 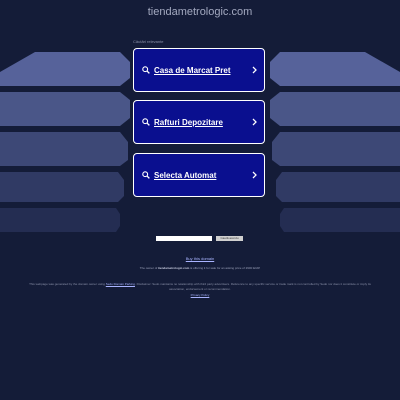 I want to click on right-decor, so click(x=335, y=142).